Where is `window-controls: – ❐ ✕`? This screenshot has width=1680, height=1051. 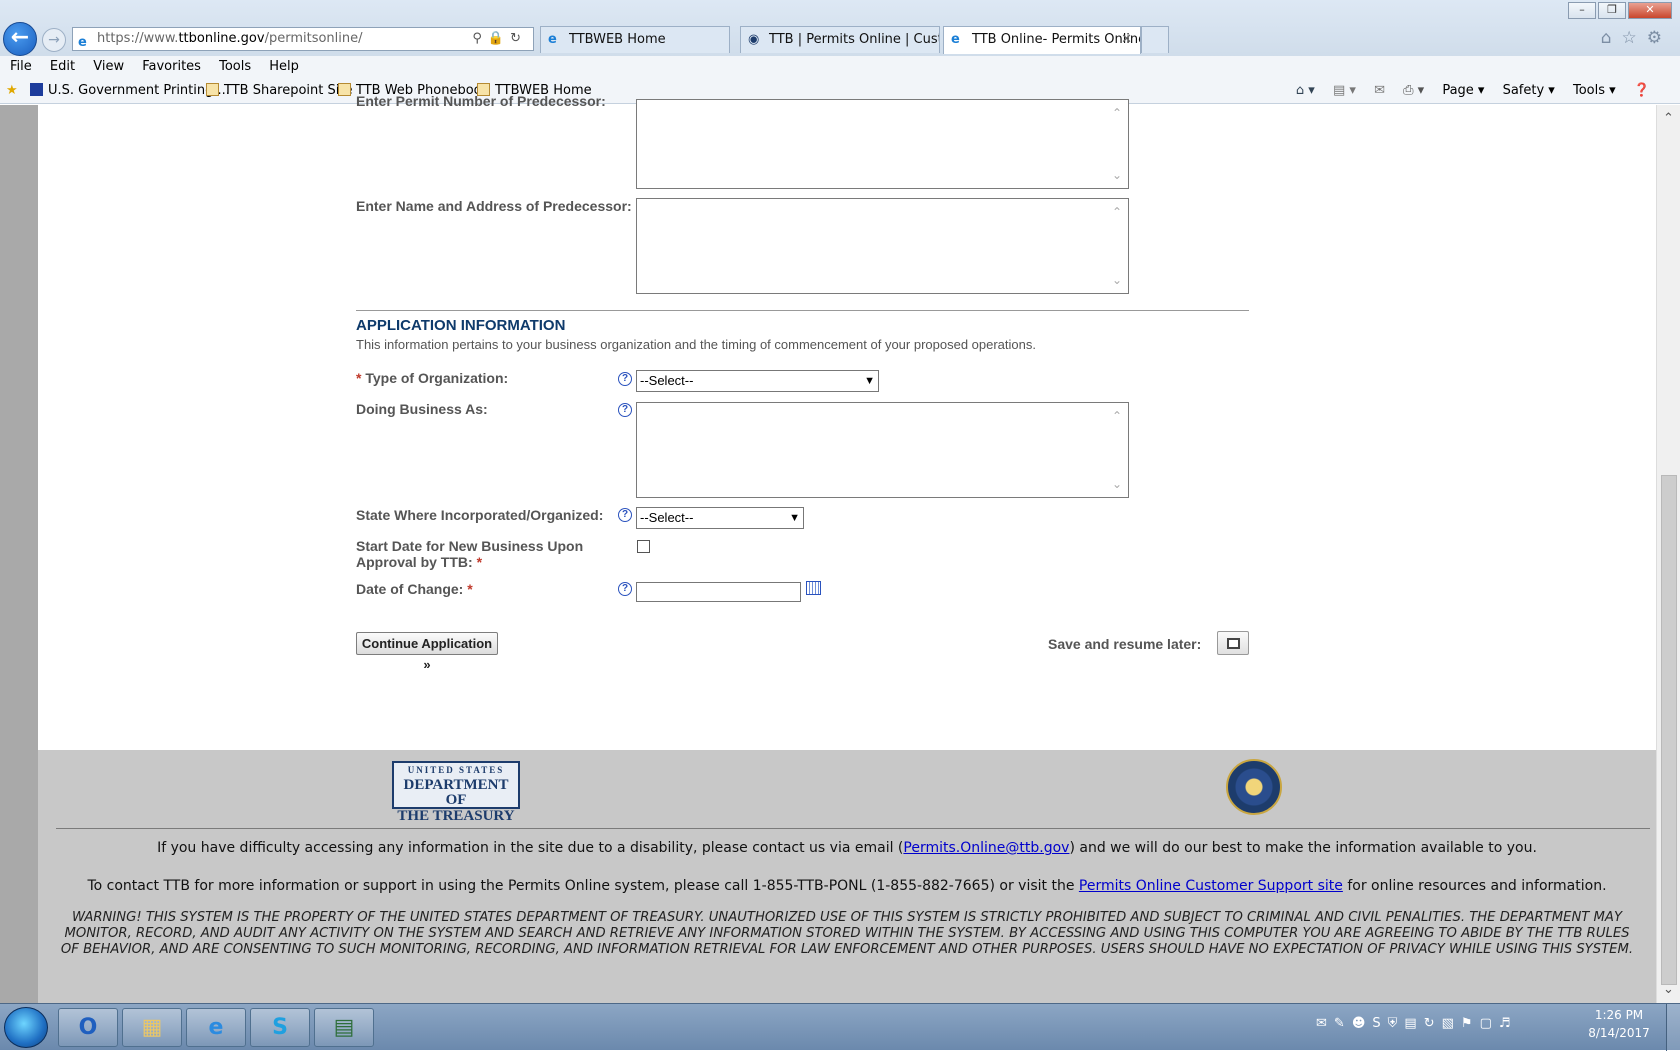 window-controls: – ❐ ✕ is located at coordinates (1620, 11).